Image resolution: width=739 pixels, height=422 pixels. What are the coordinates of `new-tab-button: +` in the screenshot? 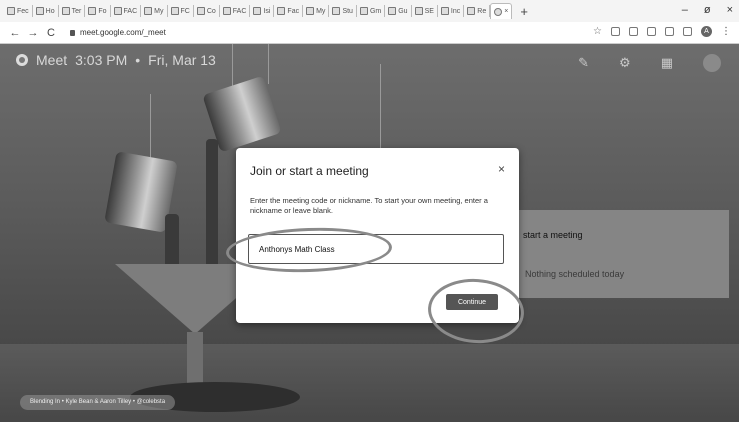 It's located at (524, 11).